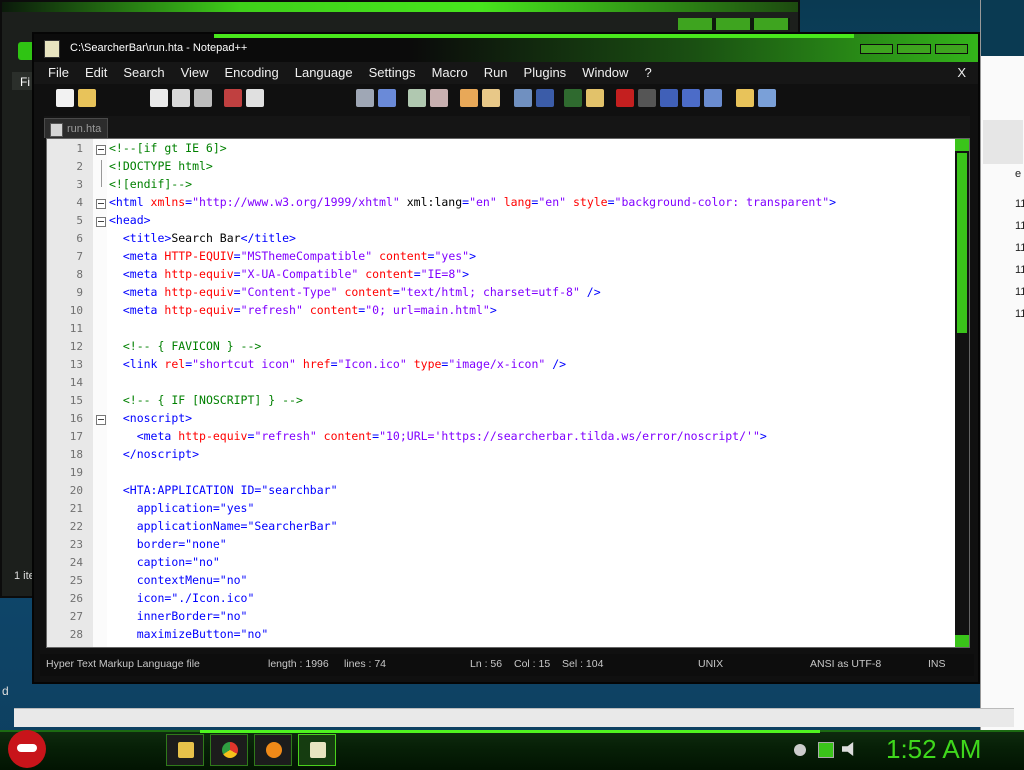 This screenshot has height=770, width=1024. What do you see at coordinates (150, 184) in the screenshot?
I see `code-line: <![endif]-->` at bounding box center [150, 184].